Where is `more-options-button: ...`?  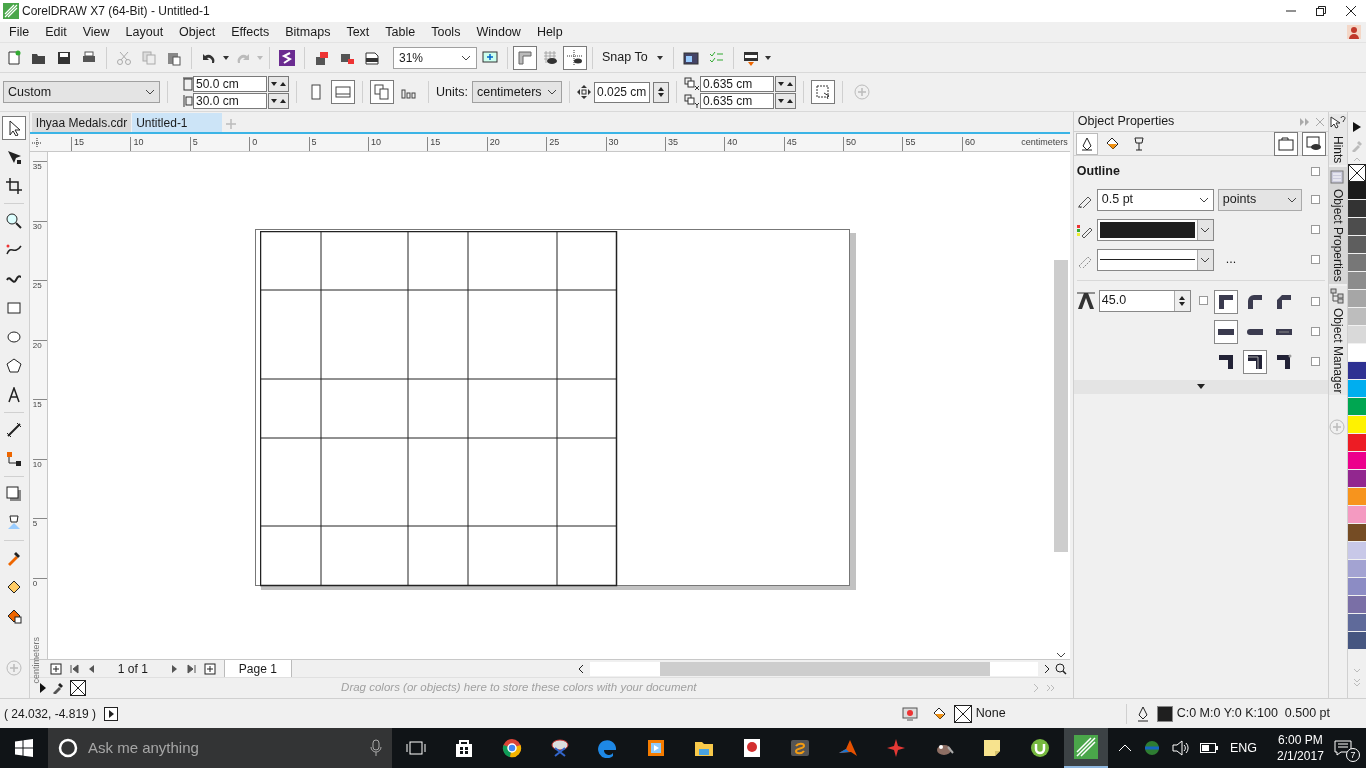
more-options-button: ... is located at coordinates (1231, 260).